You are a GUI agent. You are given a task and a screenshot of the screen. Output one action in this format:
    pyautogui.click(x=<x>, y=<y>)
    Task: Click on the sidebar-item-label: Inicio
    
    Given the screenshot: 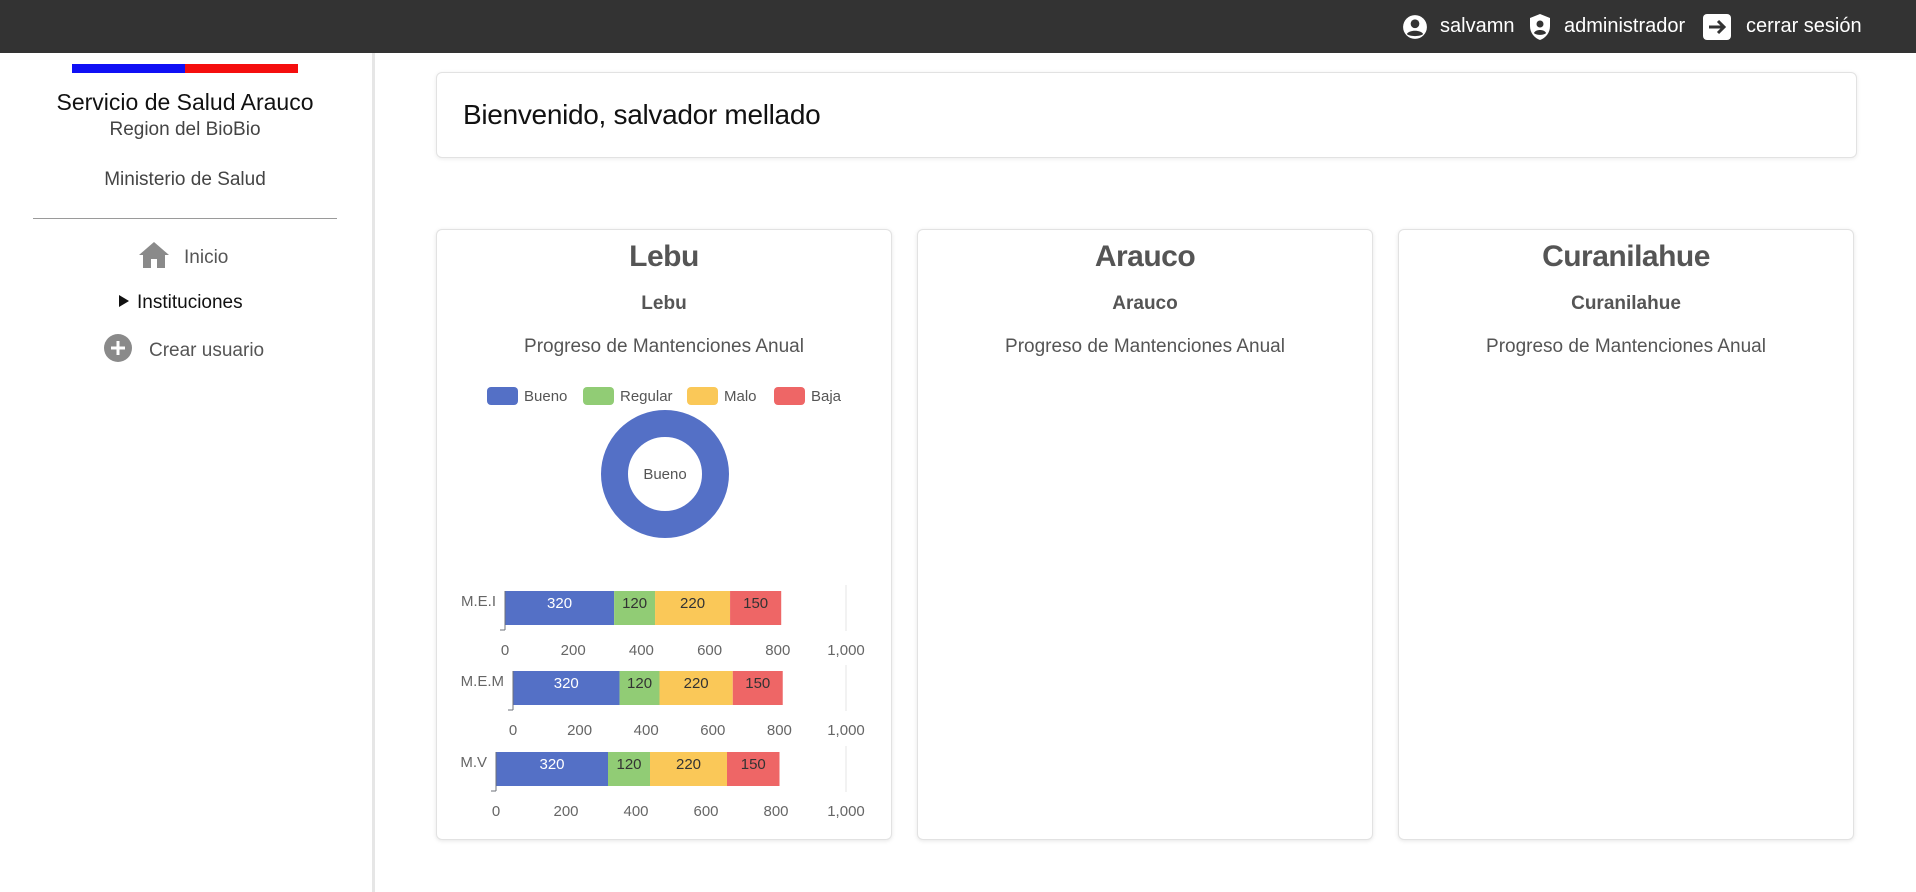 What is the action you would take?
    pyautogui.click(x=206, y=257)
    